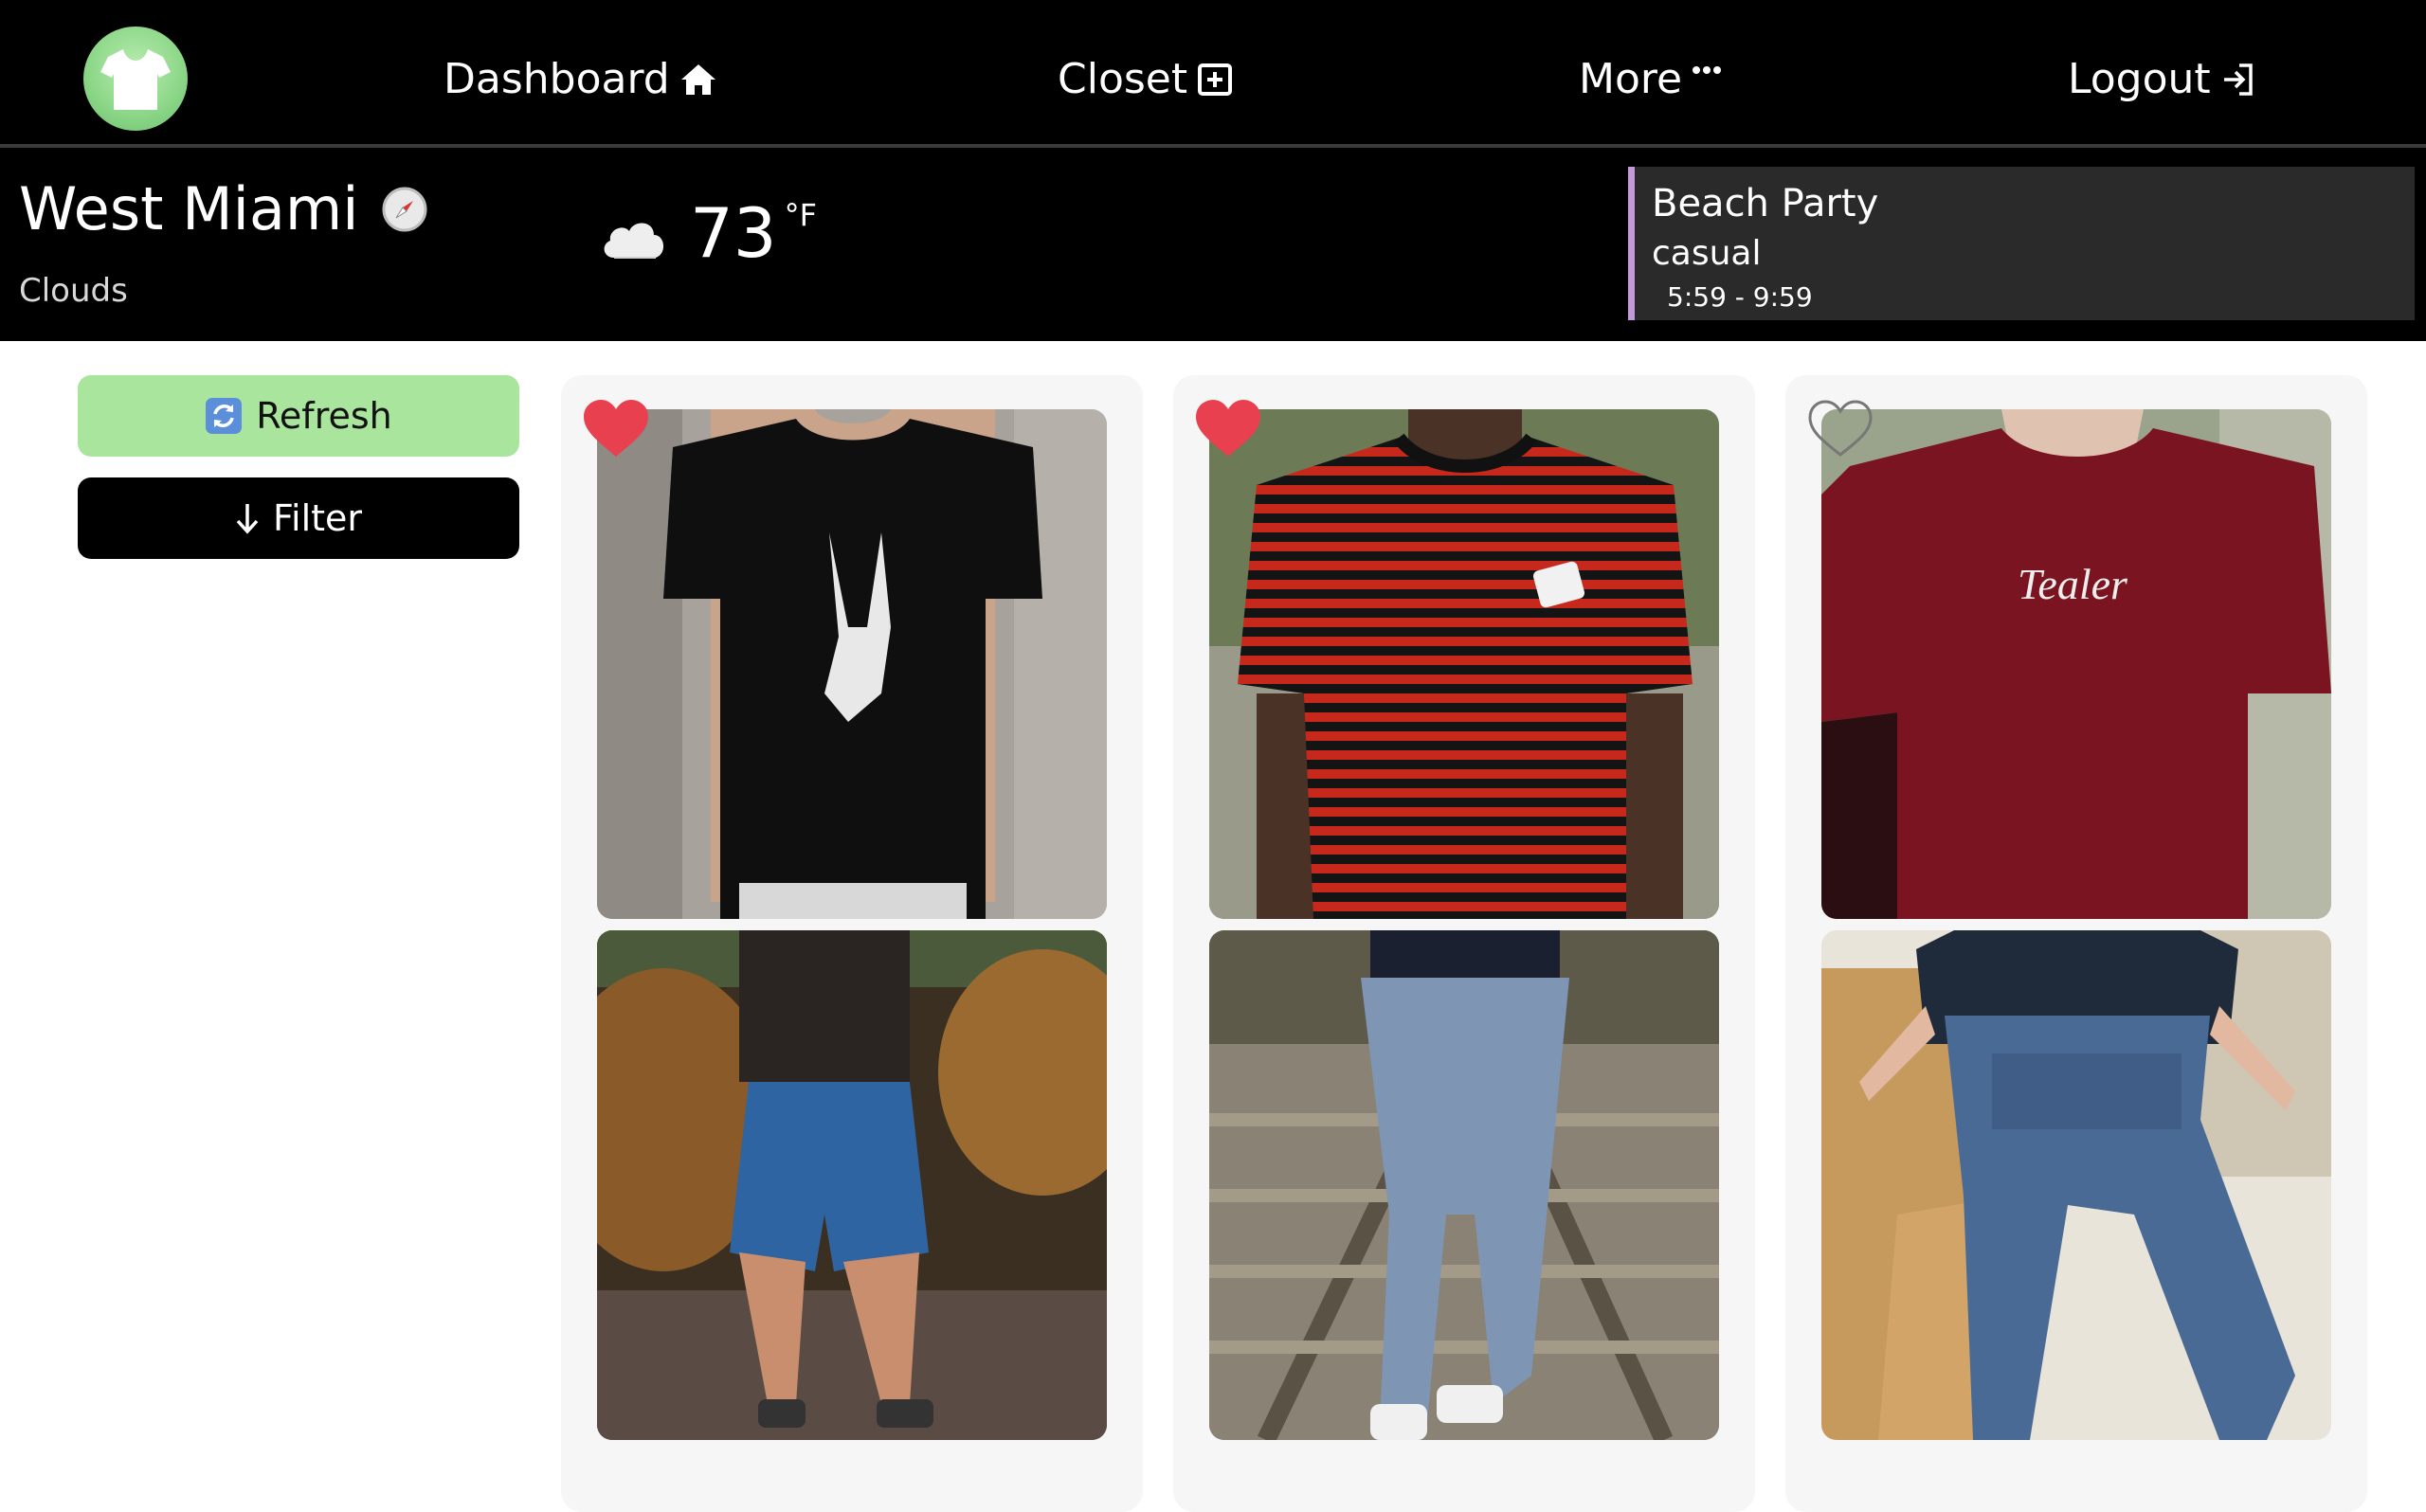 The height and width of the screenshot is (1512, 2426). I want to click on nav-logout-label: Logout, so click(2139, 79).